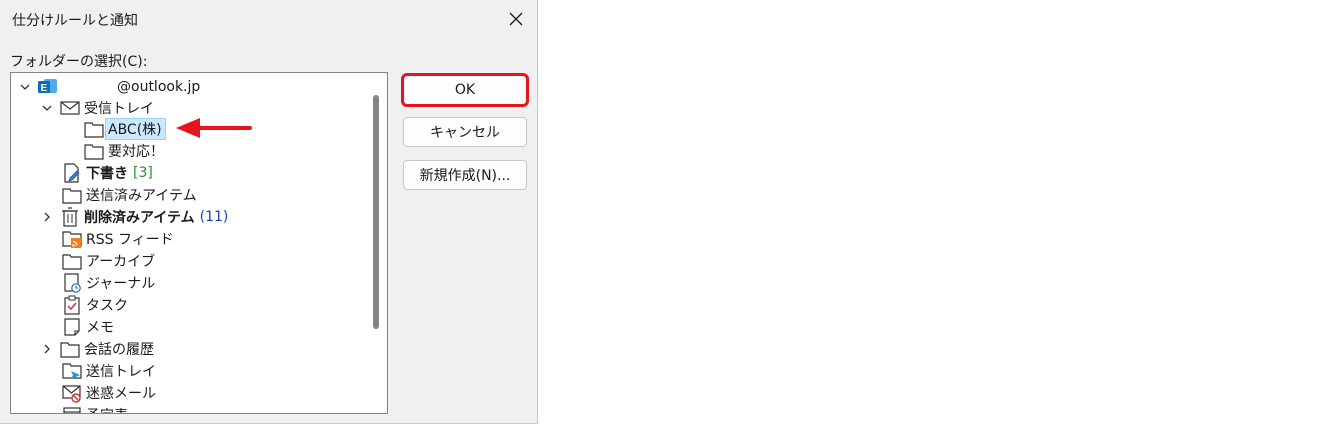  What do you see at coordinates (72, 393) in the screenshot?
I see `junk-mail-icon` at bounding box center [72, 393].